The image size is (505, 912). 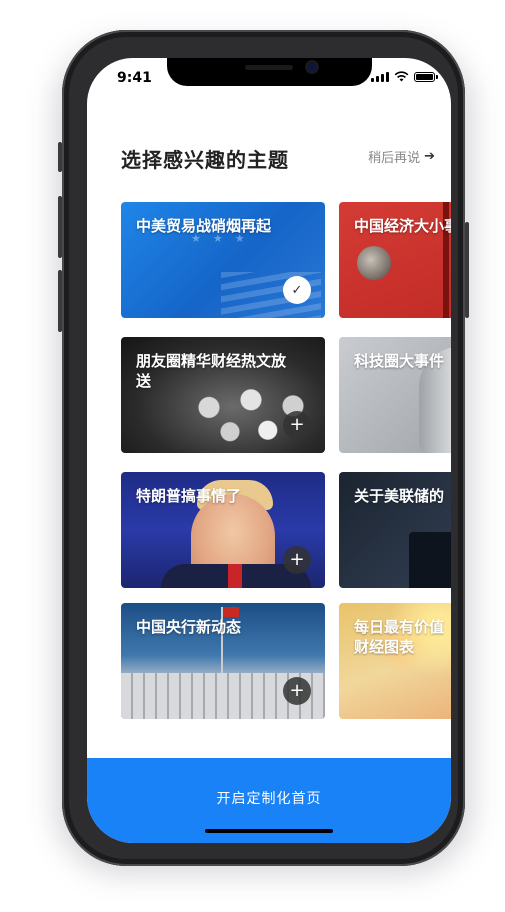 I want to click on topic-card-label: 中美贸易战硝烟再起, so click(x=204, y=226).